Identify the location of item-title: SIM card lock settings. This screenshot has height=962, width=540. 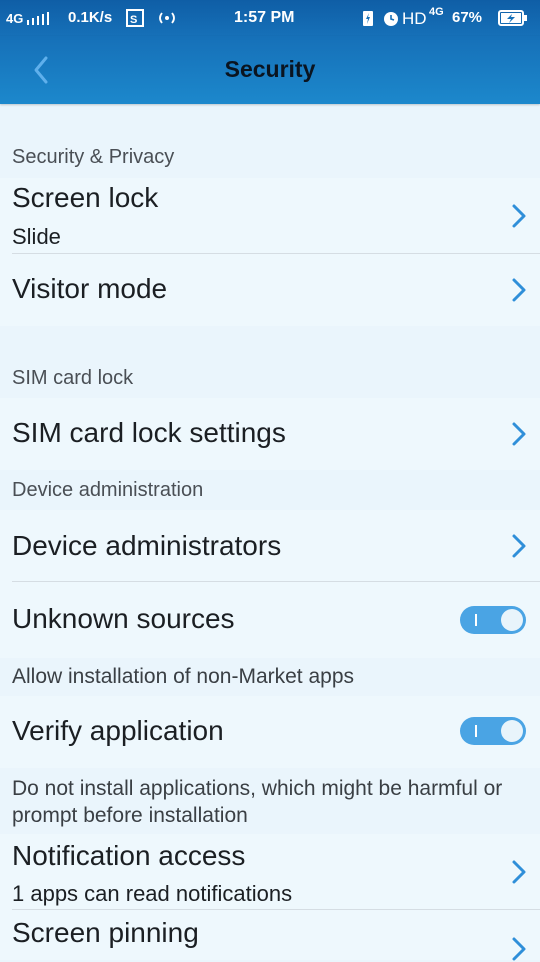
(149, 432).